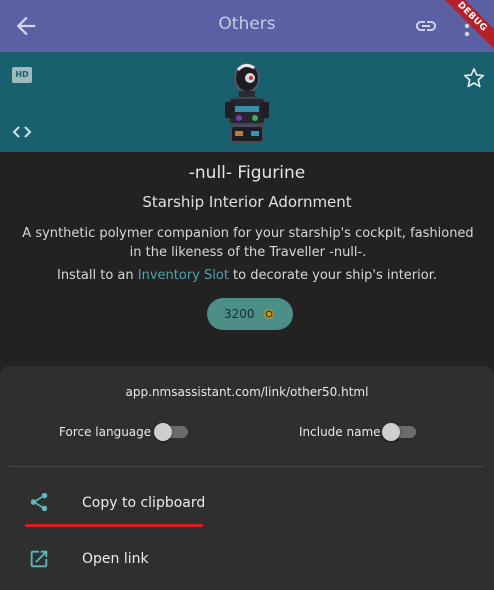  I want to click on code-icon, so click(22, 132).